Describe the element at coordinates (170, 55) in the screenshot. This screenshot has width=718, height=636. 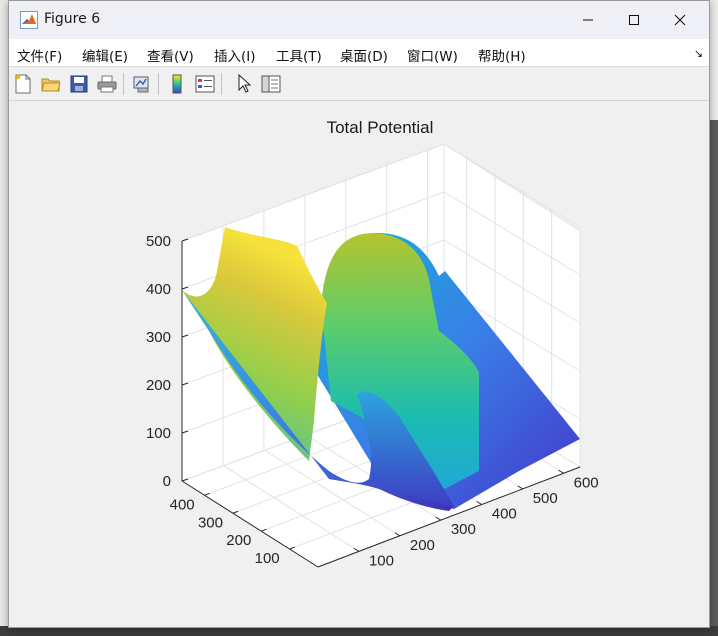
I see `menu-view: 查看(V)` at that location.